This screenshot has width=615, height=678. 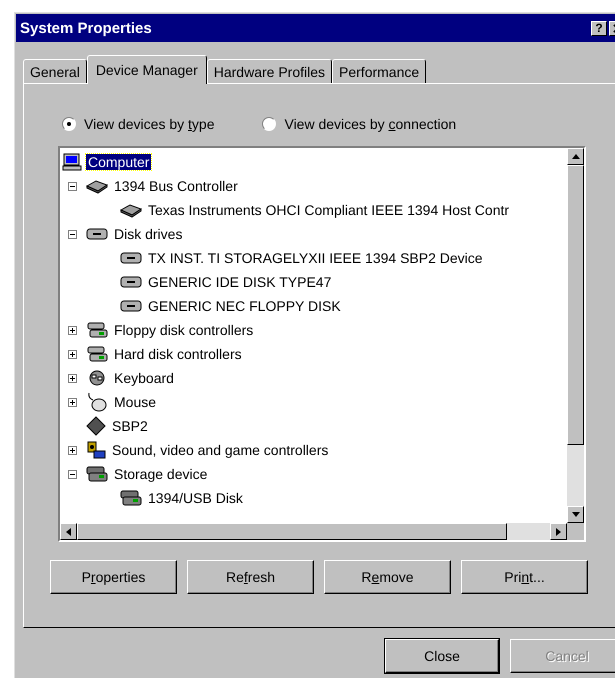 What do you see at coordinates (176, 186) in the screenshot?
I see `tree-item: 1394 Bus Controller` at bounding box center [176, 186].